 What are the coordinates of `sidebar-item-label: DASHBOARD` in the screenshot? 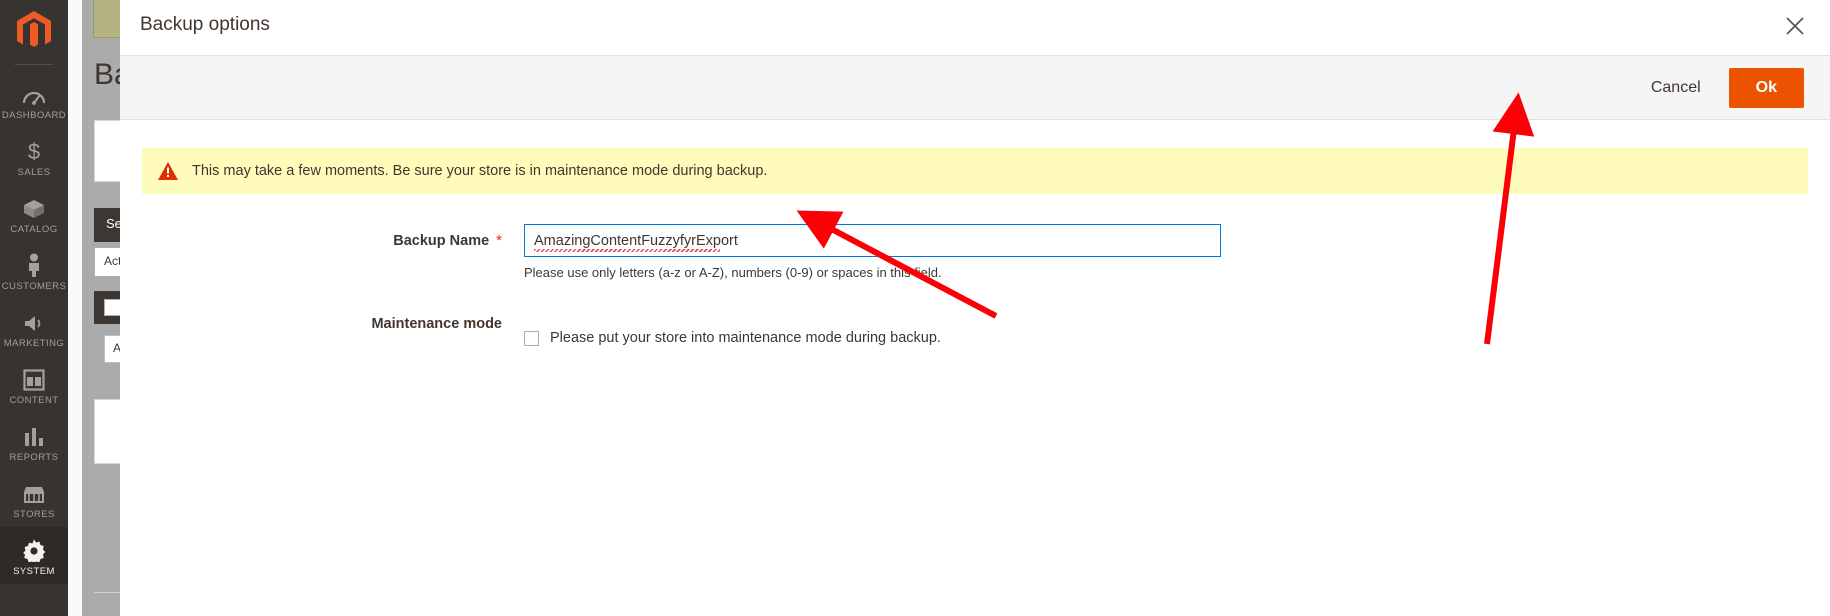 It's located at (34, 115).